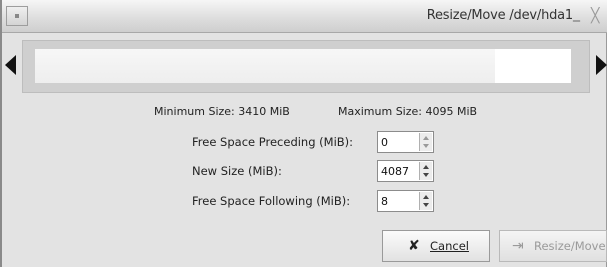  What do you see at coordinates (271, 201) in the screenshot?
I see `free-space-following-label: Free Space Following (MiB):` at bounding box center [271, 201].